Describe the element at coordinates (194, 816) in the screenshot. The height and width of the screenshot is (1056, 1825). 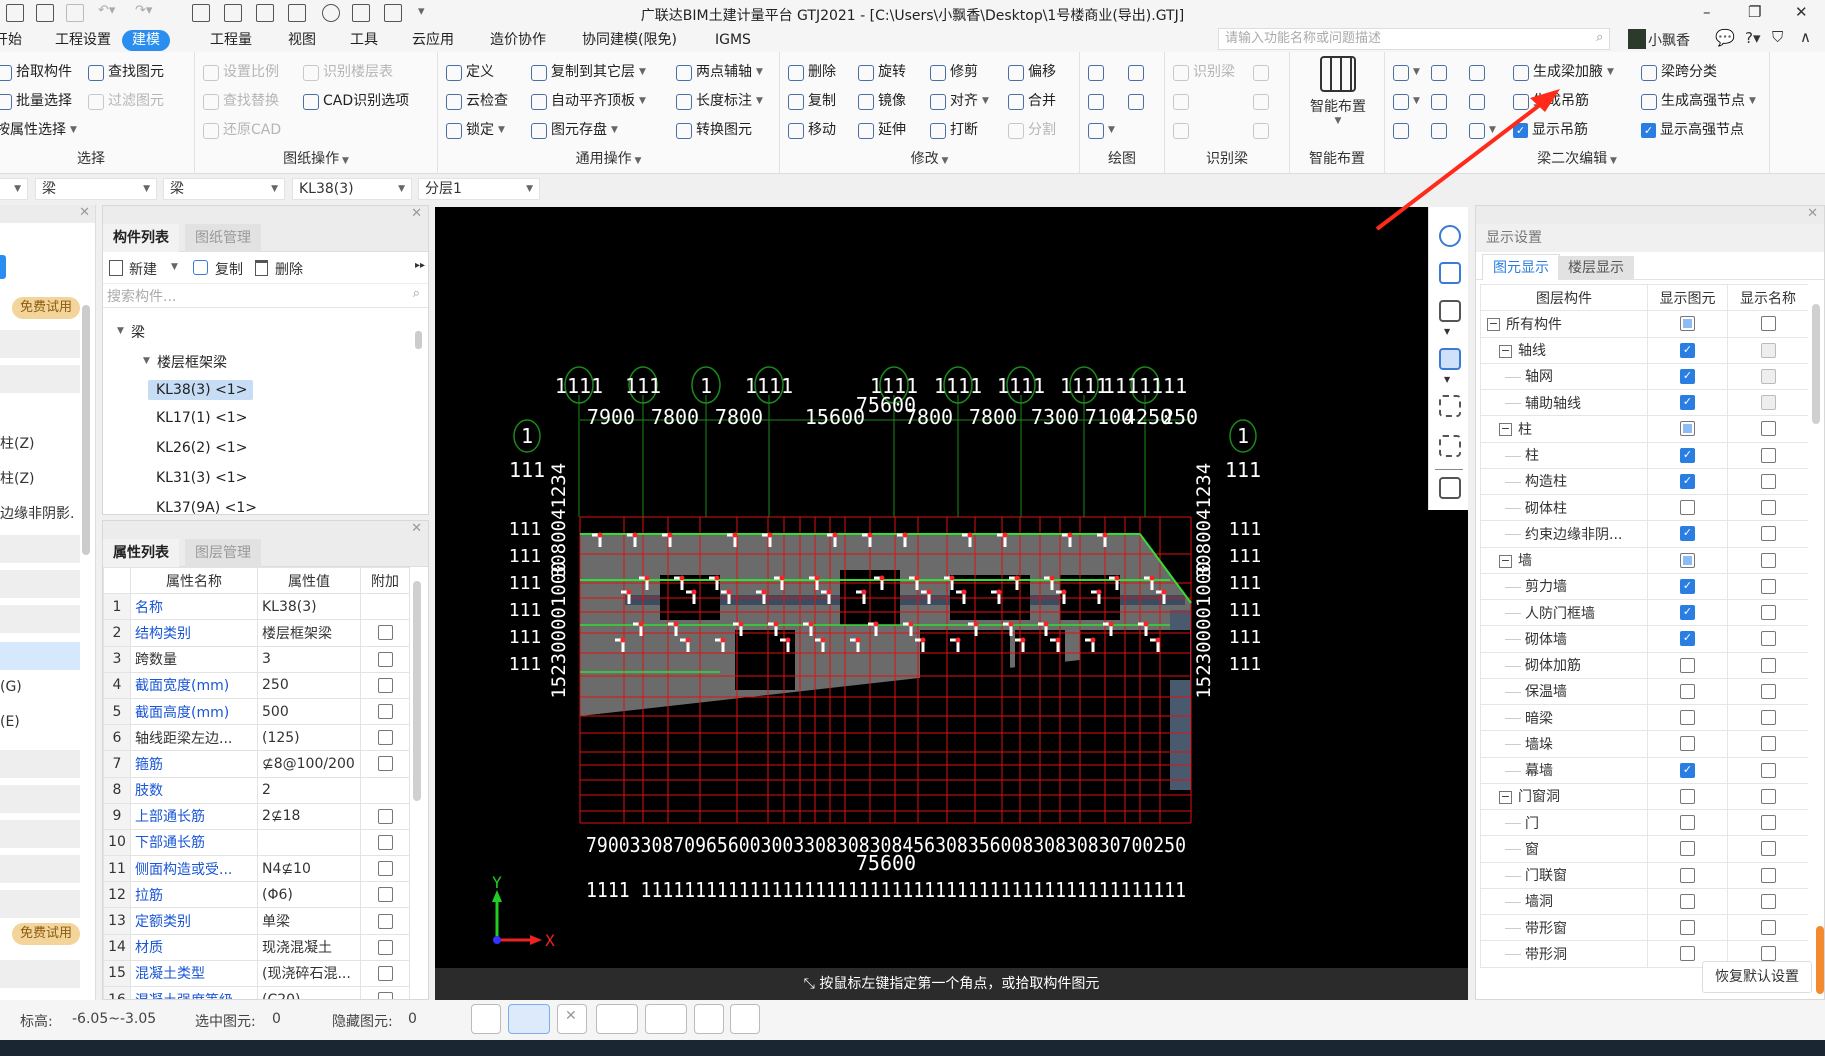
I see `property-name: 上部通长筋` at that location.